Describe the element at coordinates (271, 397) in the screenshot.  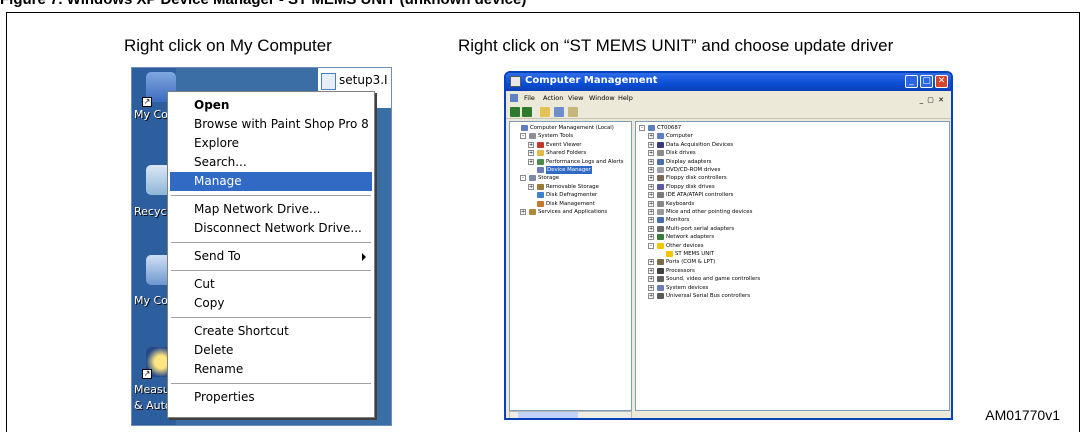
I see `menu-item-properties: Properties` at that location.